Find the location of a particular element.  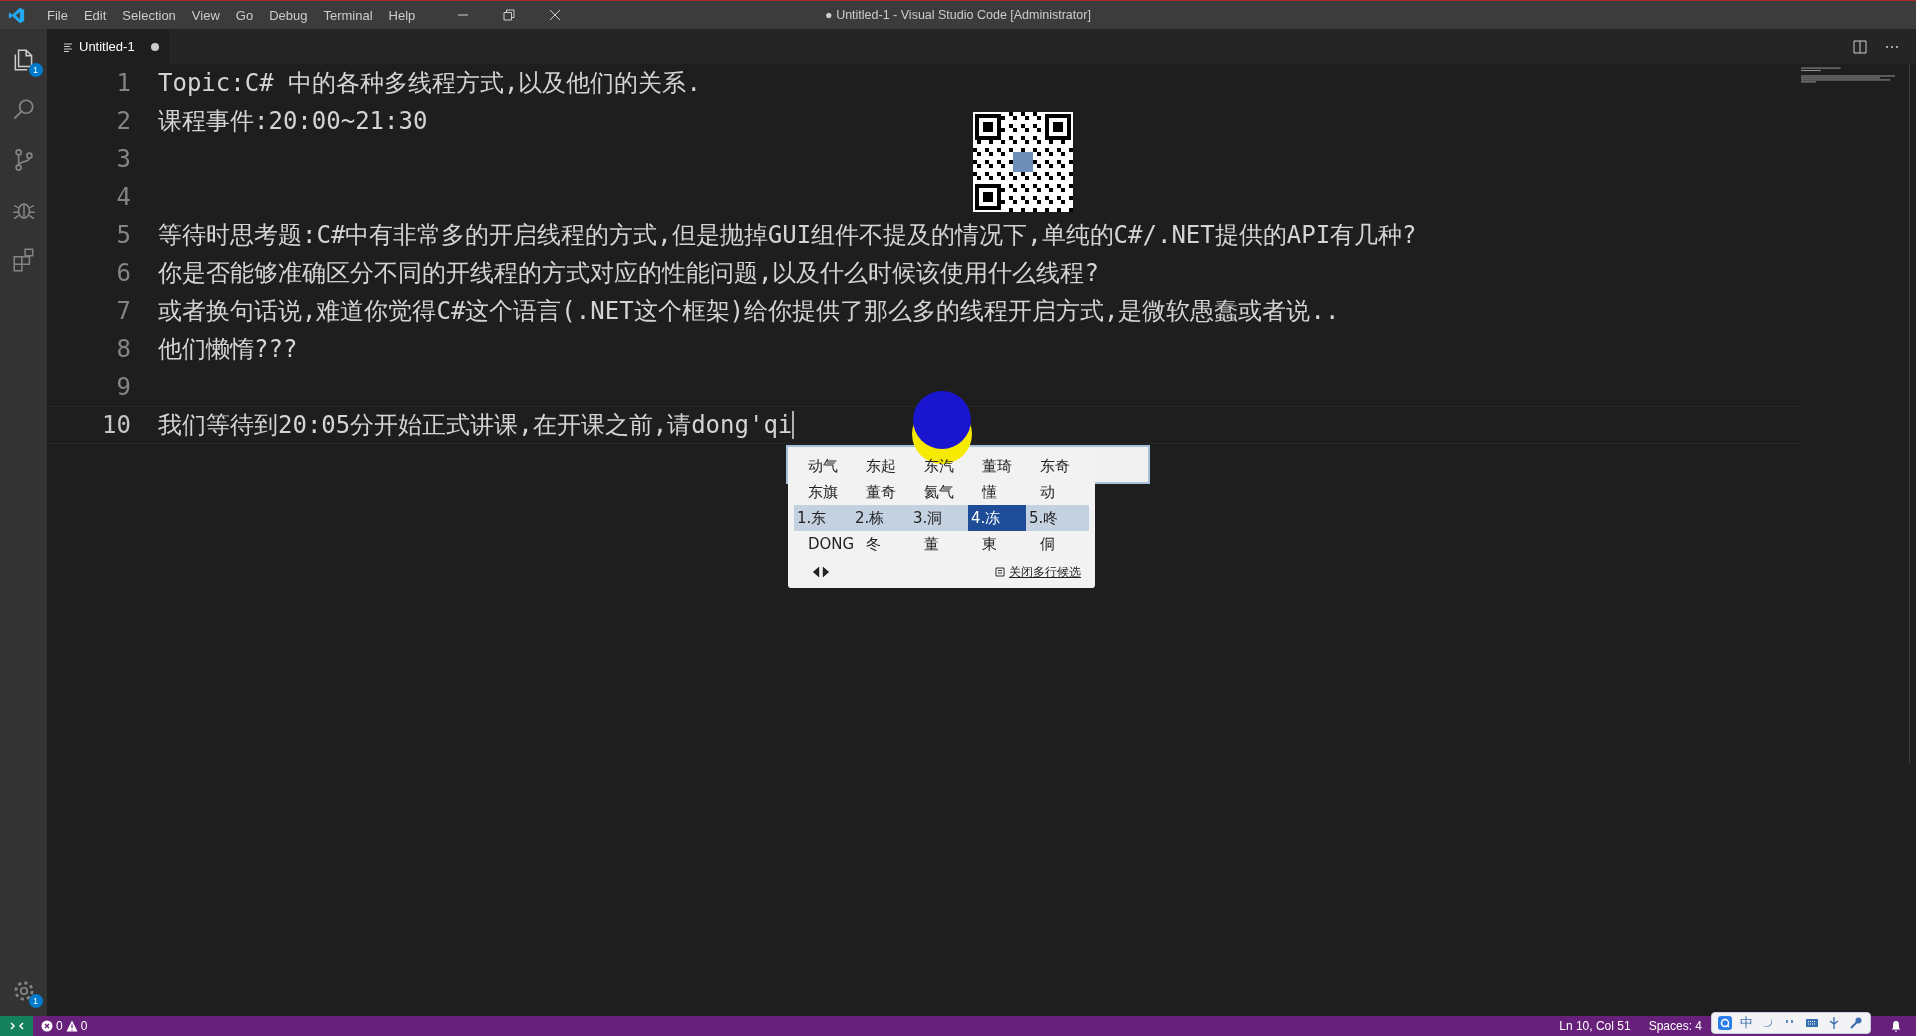

split-editor-icon is located at coordinates (1860, 46).